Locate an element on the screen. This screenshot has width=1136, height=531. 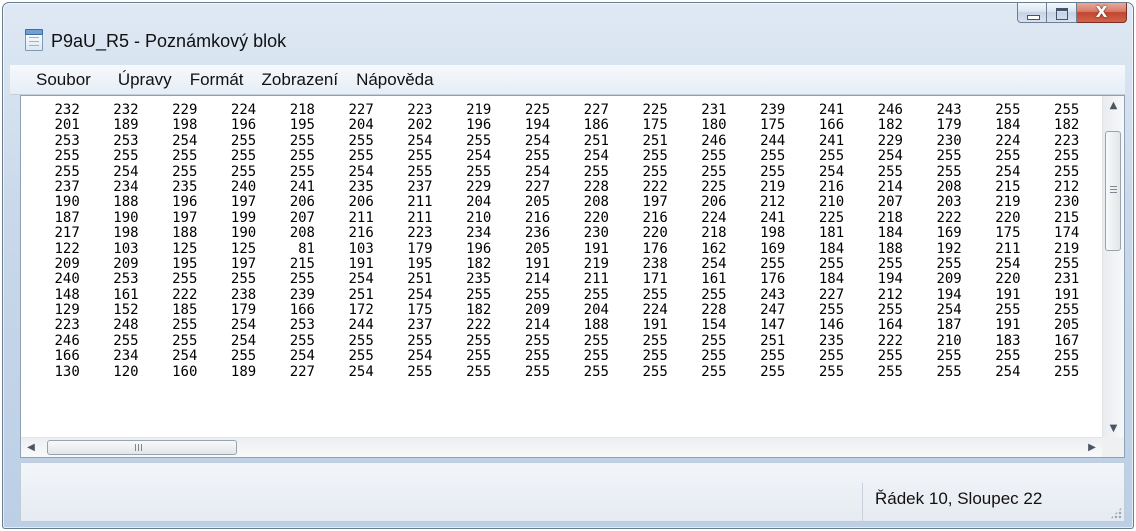
value-cell: 199 is located at coordinates (243, 217).